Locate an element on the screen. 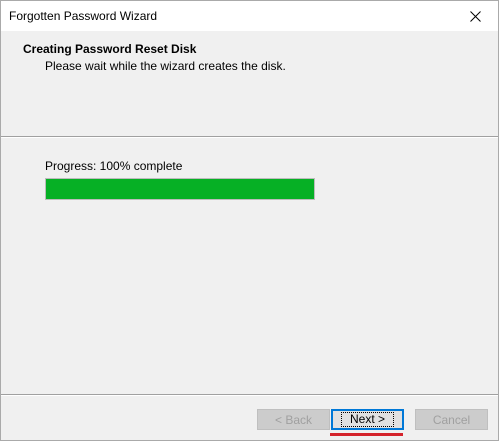  next-button-label: Next > is located at coordinates (367, 419).